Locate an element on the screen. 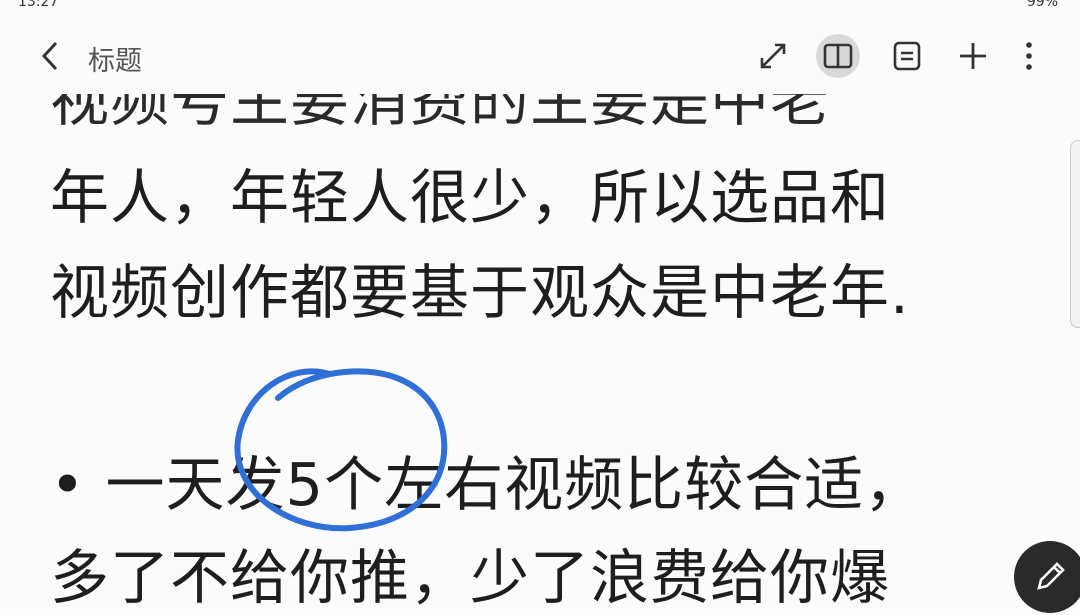 The width and height of the screenshot is (1080, 615). expand-icon is located at coordinates (773, 56).